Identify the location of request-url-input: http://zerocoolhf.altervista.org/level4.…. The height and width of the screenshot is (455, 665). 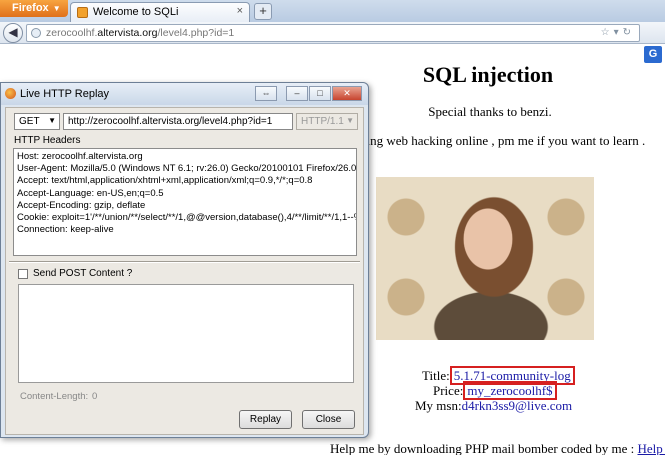
(178, 121).